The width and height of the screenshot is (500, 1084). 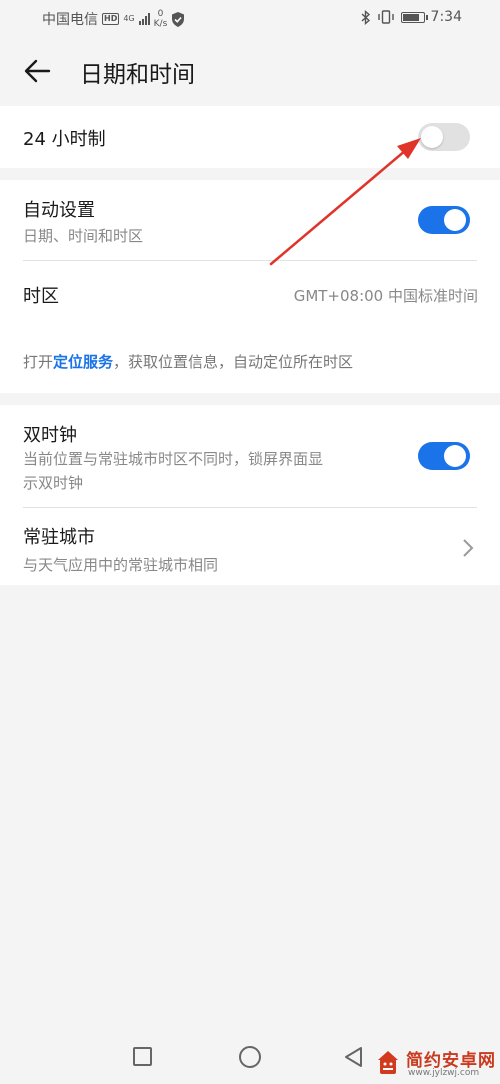 I want to click on battery-fill, so click(x=410, y=17).